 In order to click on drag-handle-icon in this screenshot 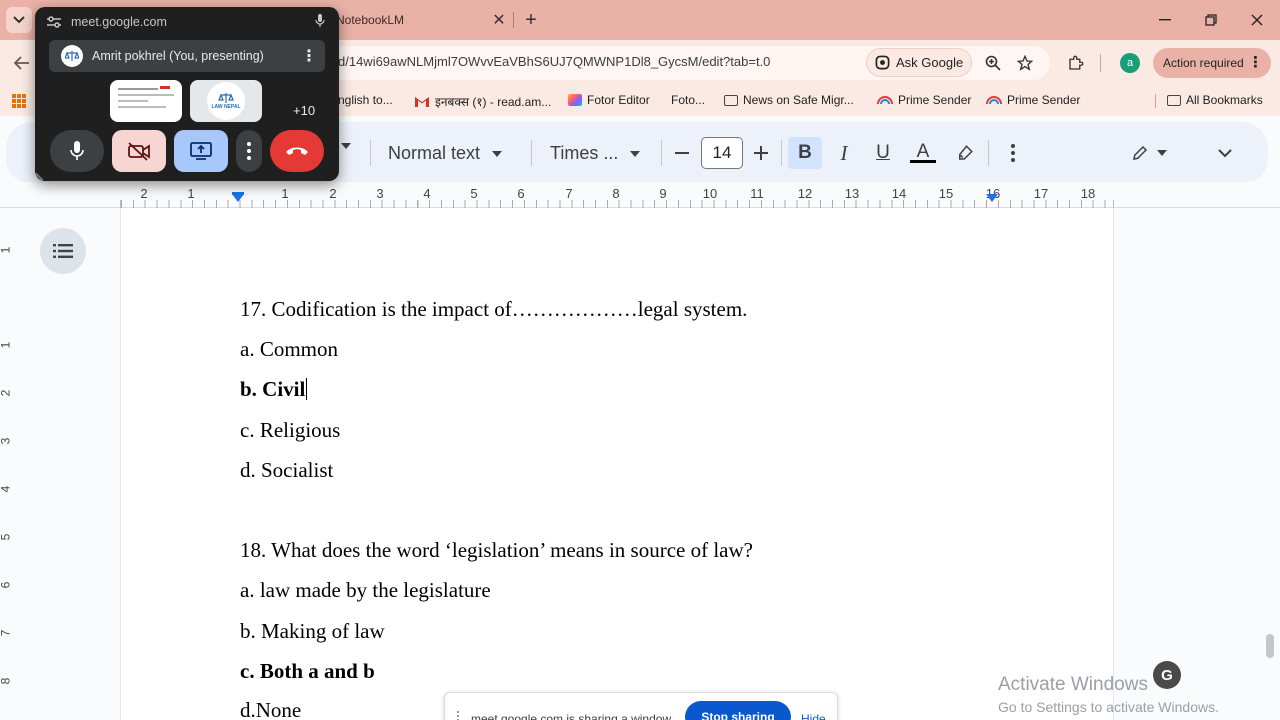, I will do `click(459, 715)`.